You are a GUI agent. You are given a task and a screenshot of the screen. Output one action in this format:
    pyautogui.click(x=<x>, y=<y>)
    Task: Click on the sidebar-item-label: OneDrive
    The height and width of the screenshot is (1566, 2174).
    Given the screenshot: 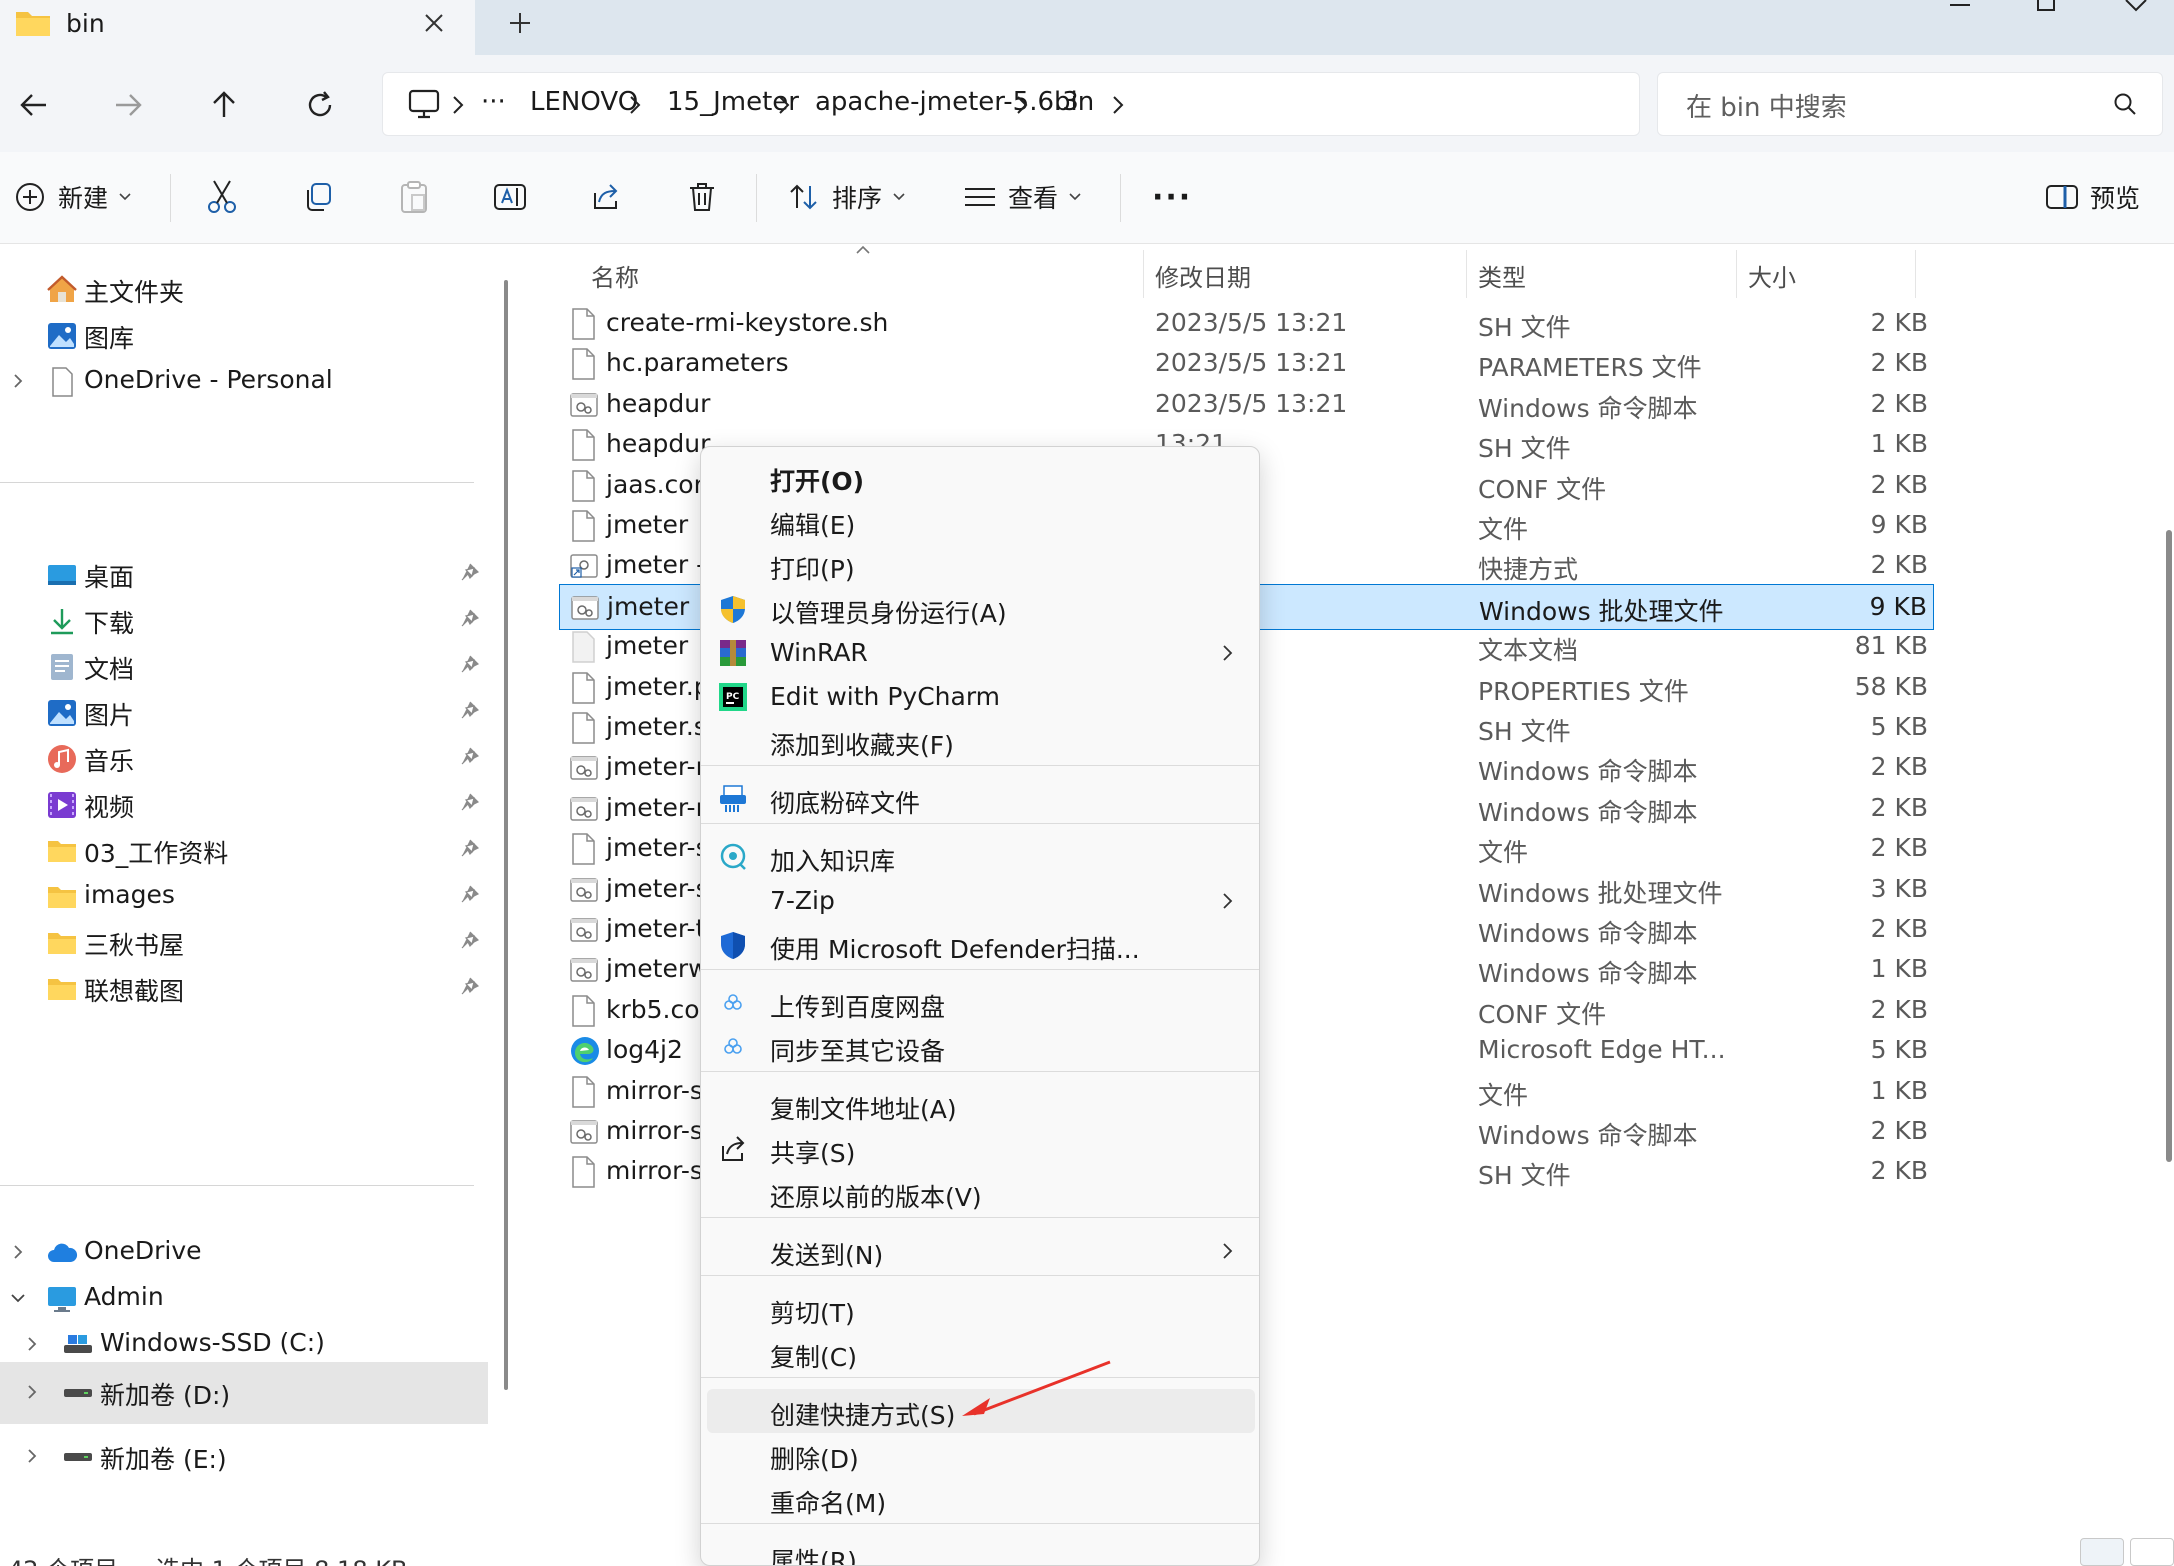 What is the action you would take?
    pyautogui.click(x=143, y=1250)
    